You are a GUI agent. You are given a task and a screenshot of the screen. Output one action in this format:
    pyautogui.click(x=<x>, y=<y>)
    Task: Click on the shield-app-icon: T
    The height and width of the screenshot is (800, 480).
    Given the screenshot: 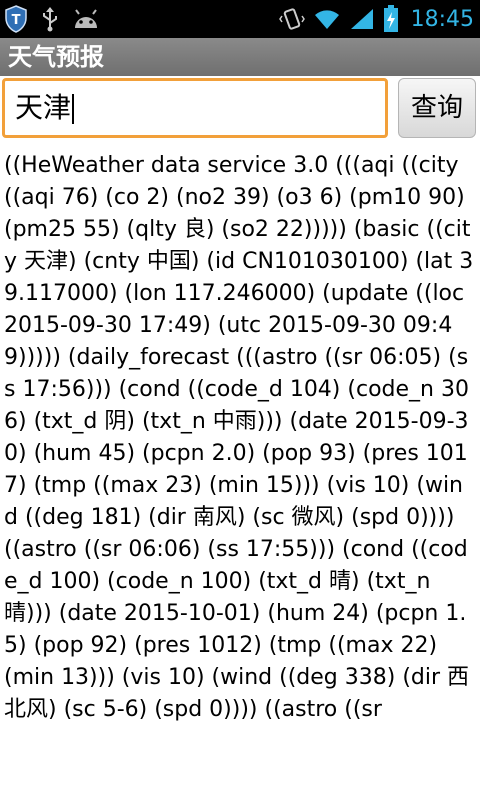 What is the action you would take?
    pyautogui.click(x=16, y=19)
    